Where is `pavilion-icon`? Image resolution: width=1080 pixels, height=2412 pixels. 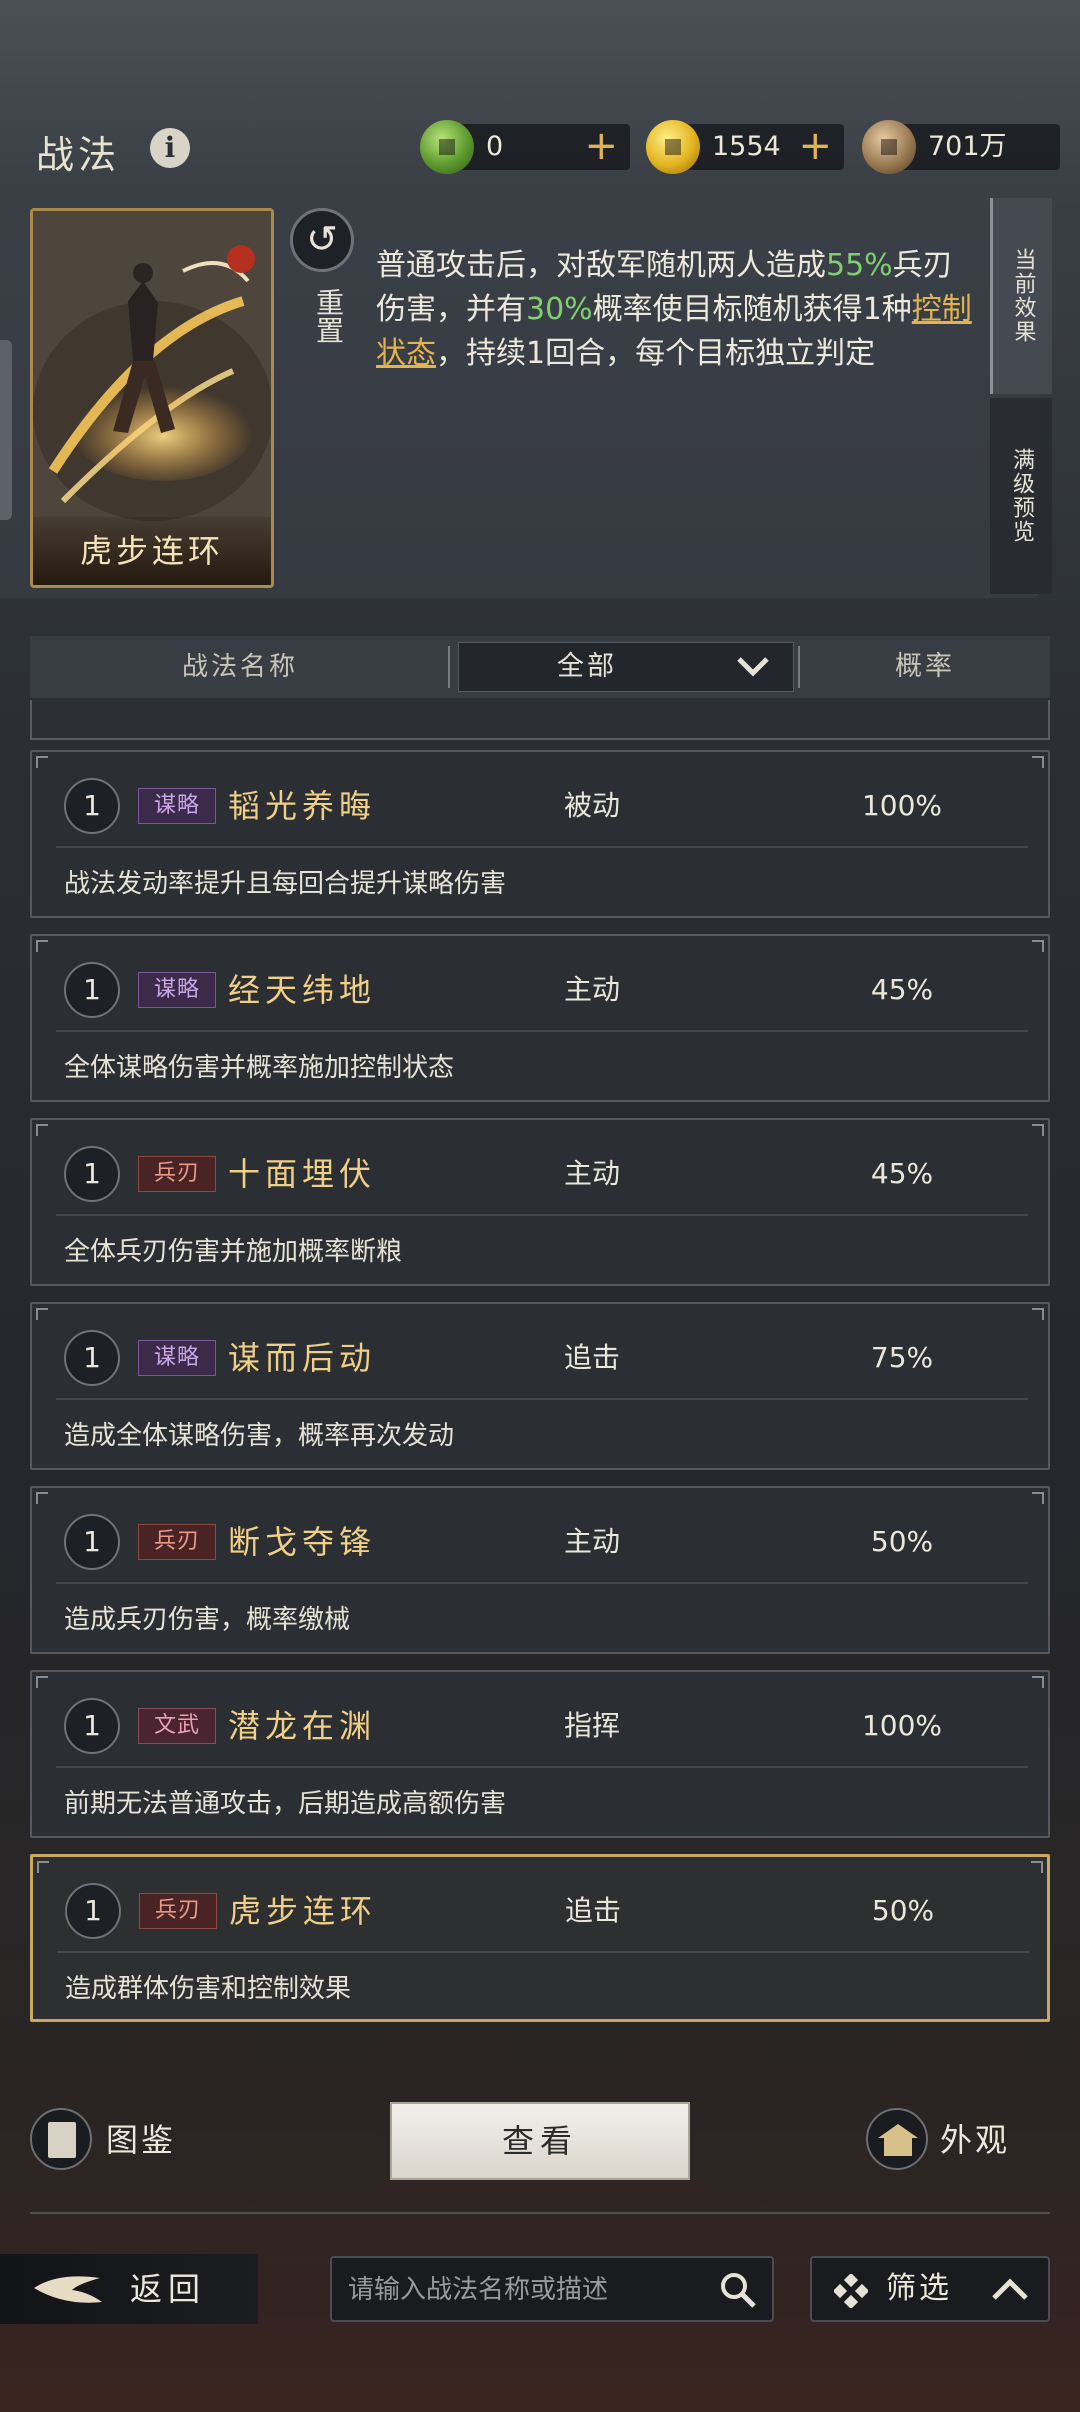
pavilion-icon is located at coordinates (897, 2139).